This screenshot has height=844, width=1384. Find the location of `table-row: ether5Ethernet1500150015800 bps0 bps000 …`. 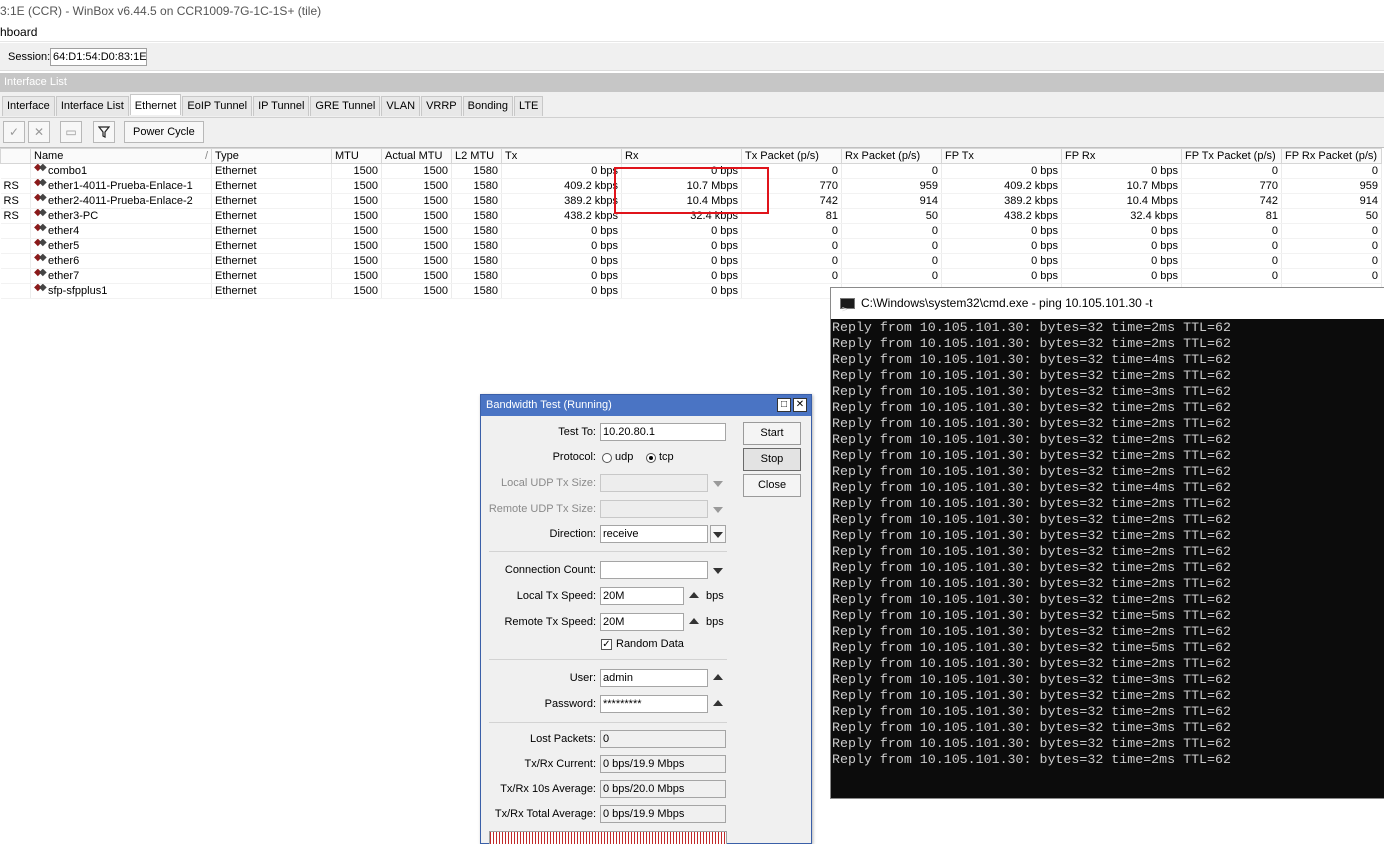

table-row: ether5Ethernet1500150015800 bps0 bps000 … is located at coordinates (691, 246).